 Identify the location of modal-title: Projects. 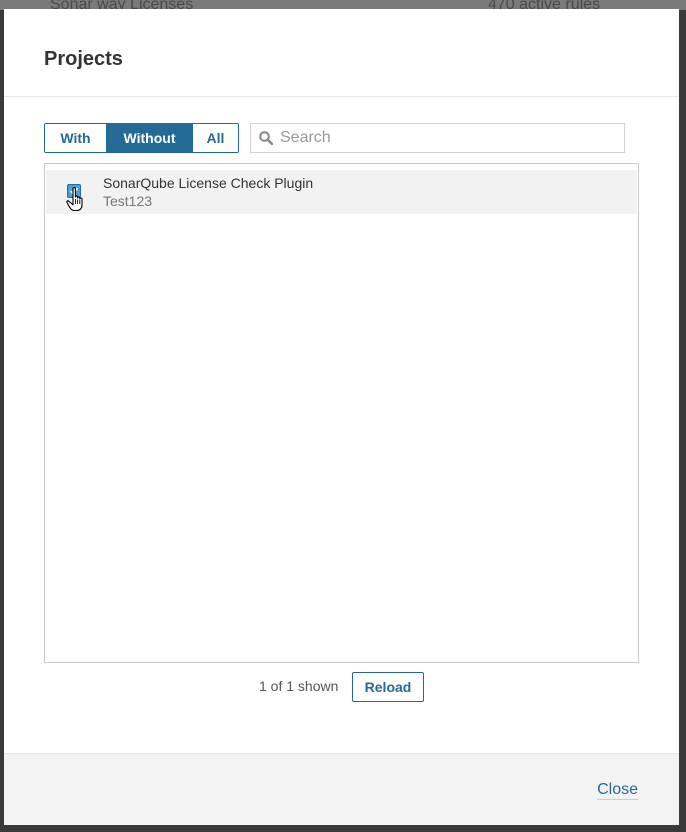
(83, 59).